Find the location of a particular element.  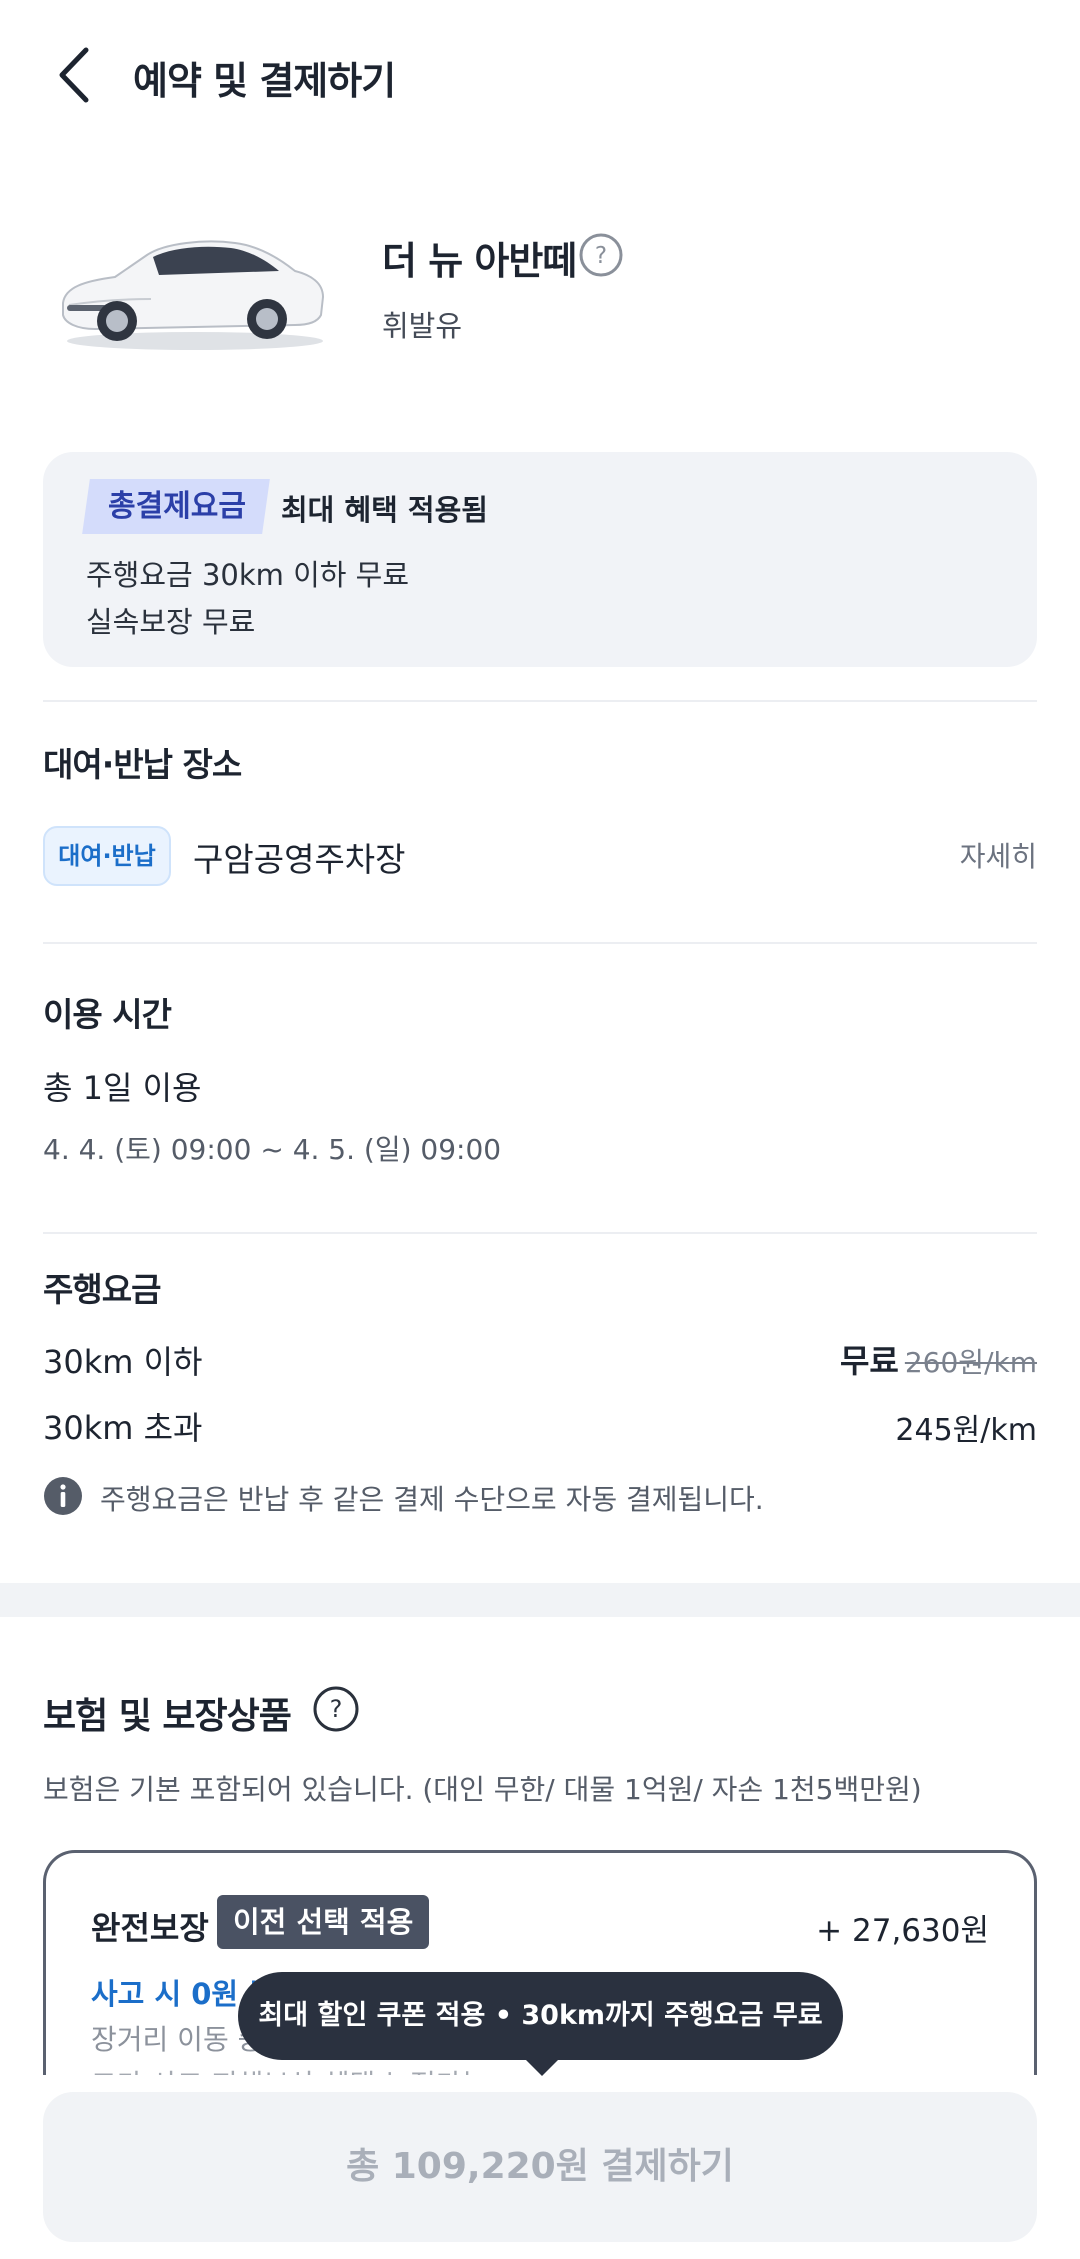

car-image is located at coordinates (192, 290).